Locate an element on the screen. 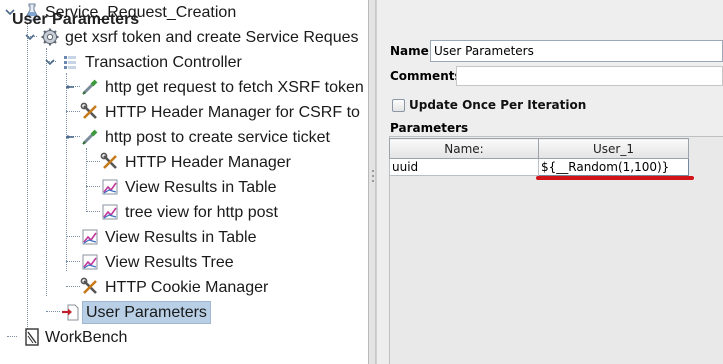 Image resolution: width=723 pixels, height=364 pixels. update-once-checkbox is located at coordinates (398, 105).